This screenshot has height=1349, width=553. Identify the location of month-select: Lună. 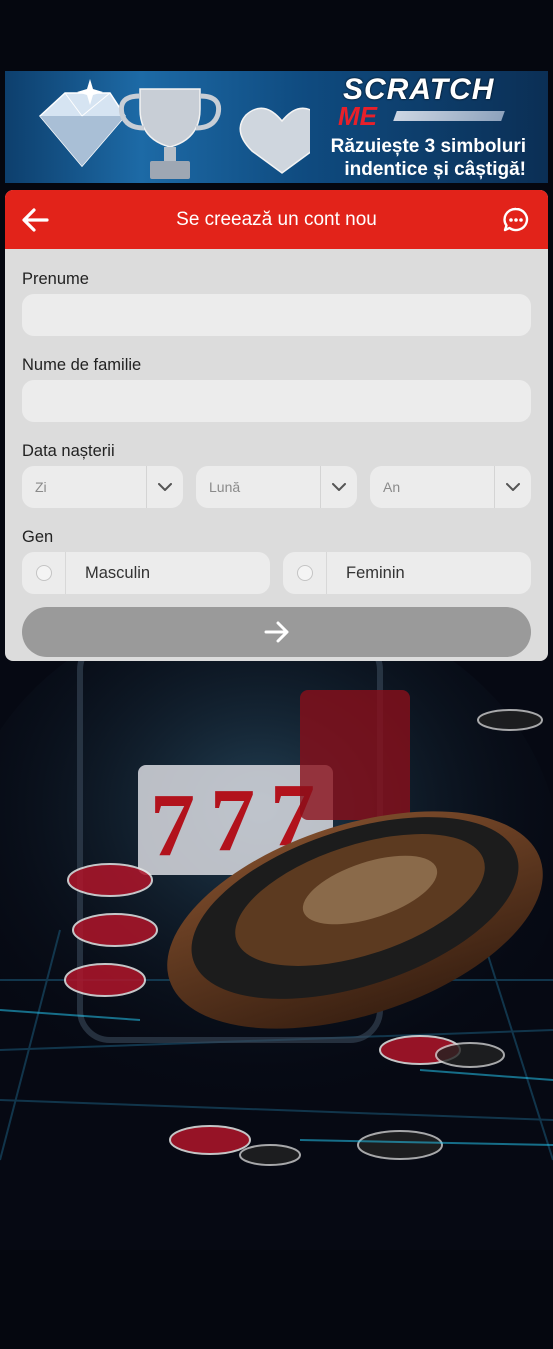
(276, 487).